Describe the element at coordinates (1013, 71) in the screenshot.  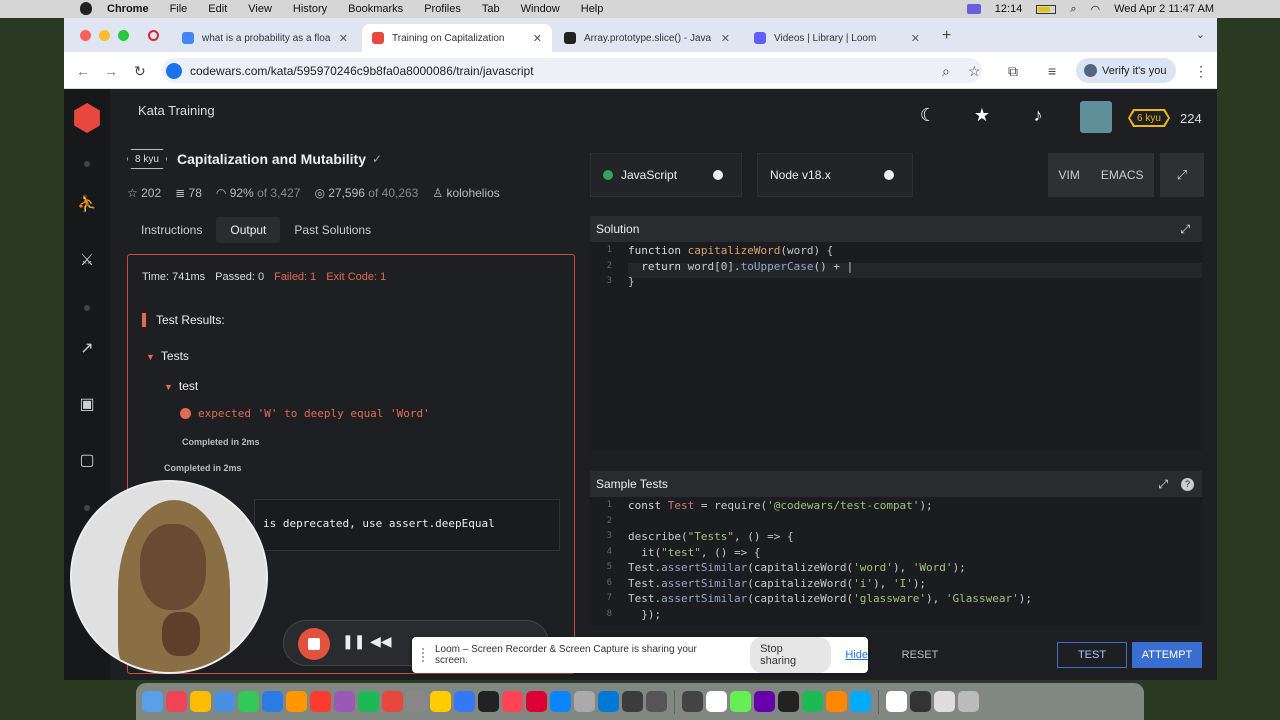
I see `extensions-icon: ⧉` at that location.